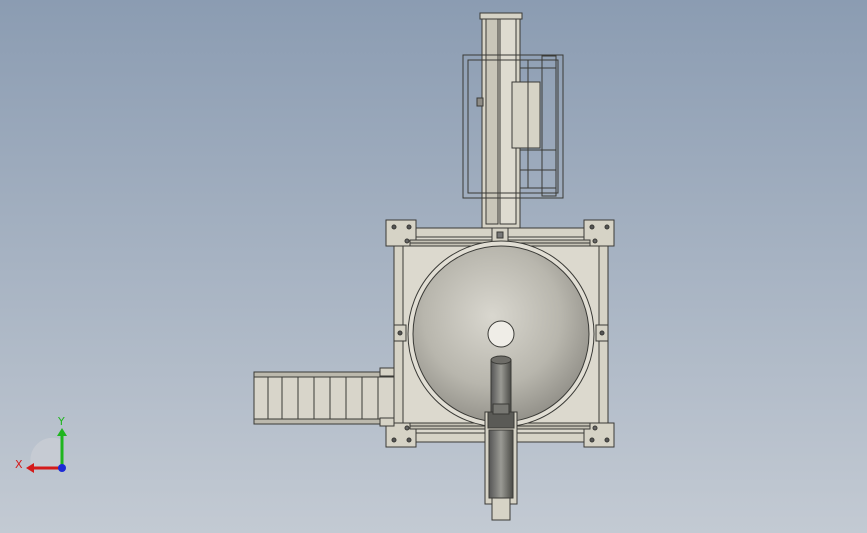 The image size is (867, 533). What do you see at coordinates (46, 452) in the screenshot?
I see `triad-plane` at bounding box center [46, 452].